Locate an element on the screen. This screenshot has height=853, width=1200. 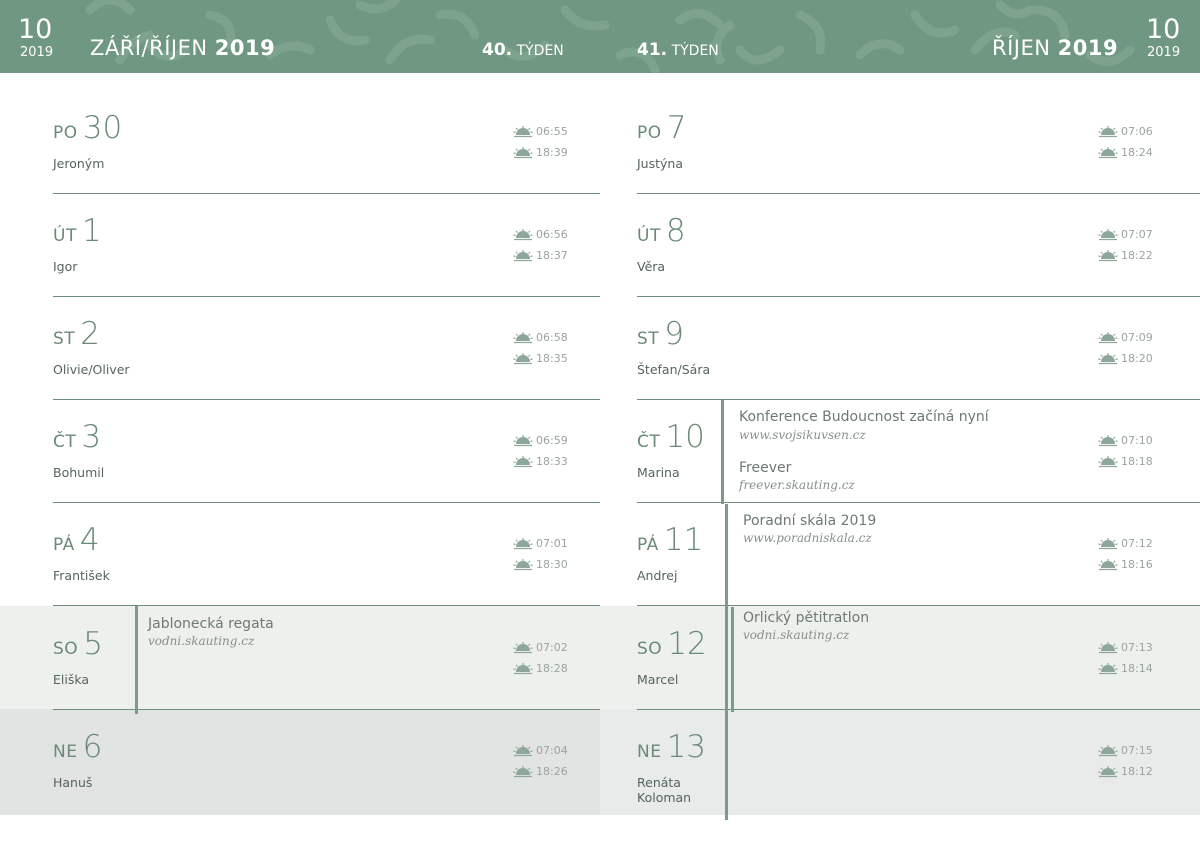
sunset-value: 18:26 is located at coordinates (552, 771).